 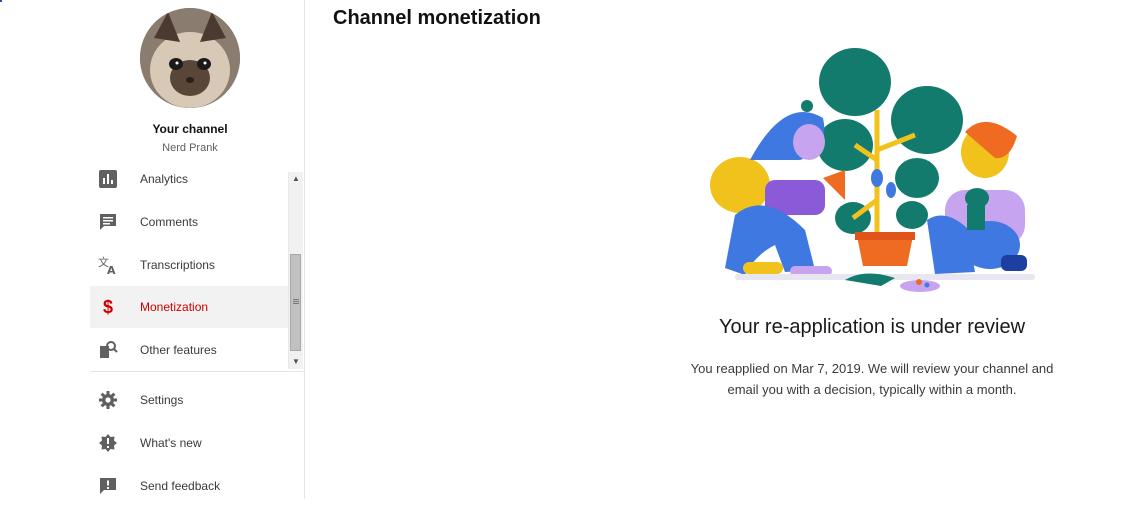 I want to click on translate-icon: 文A, so click(x=108, y=265).